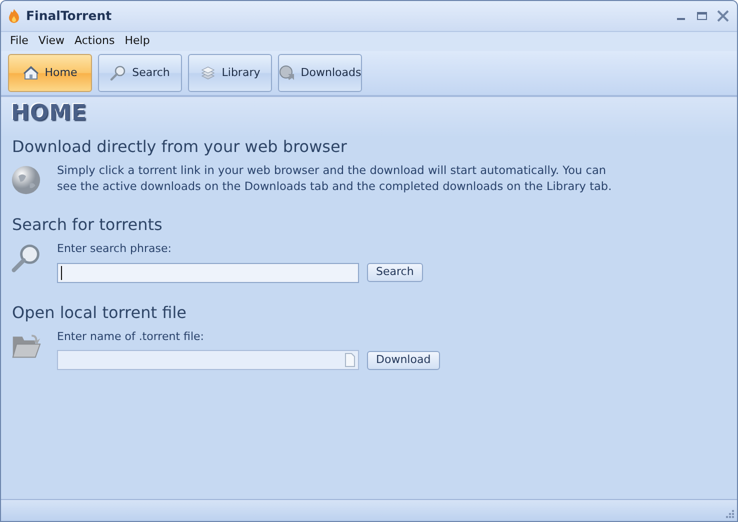 The height and width of the screenshot is (522, 738). What do you see at coordinates (131, 336) in the screenshot?
I see `field-label: Enter name of .torrent file:` at bounding box center [131, 336].